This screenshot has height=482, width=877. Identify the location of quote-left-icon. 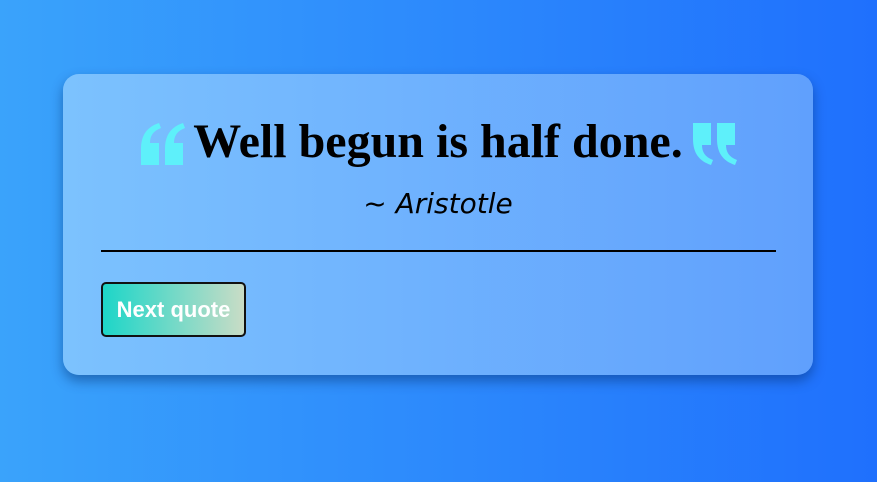
(162, 144).